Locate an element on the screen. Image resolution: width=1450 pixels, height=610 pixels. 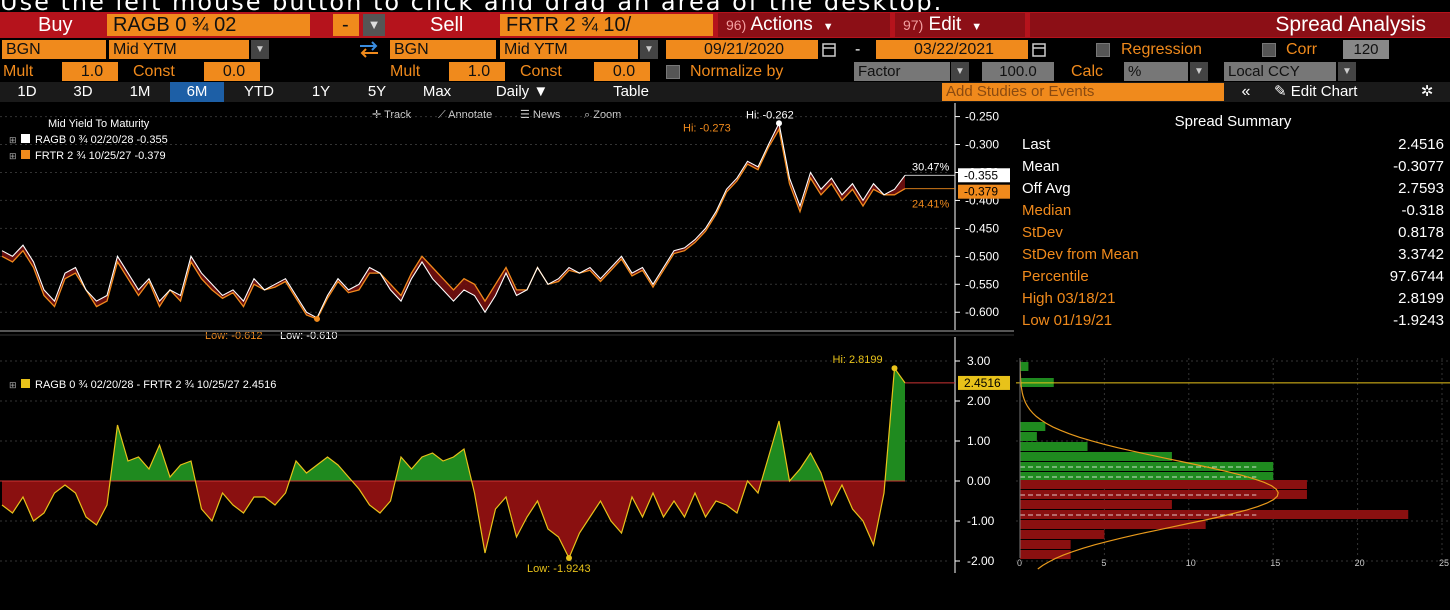
pct-sell-label: 24.41% is located at coordinates (931, 205).